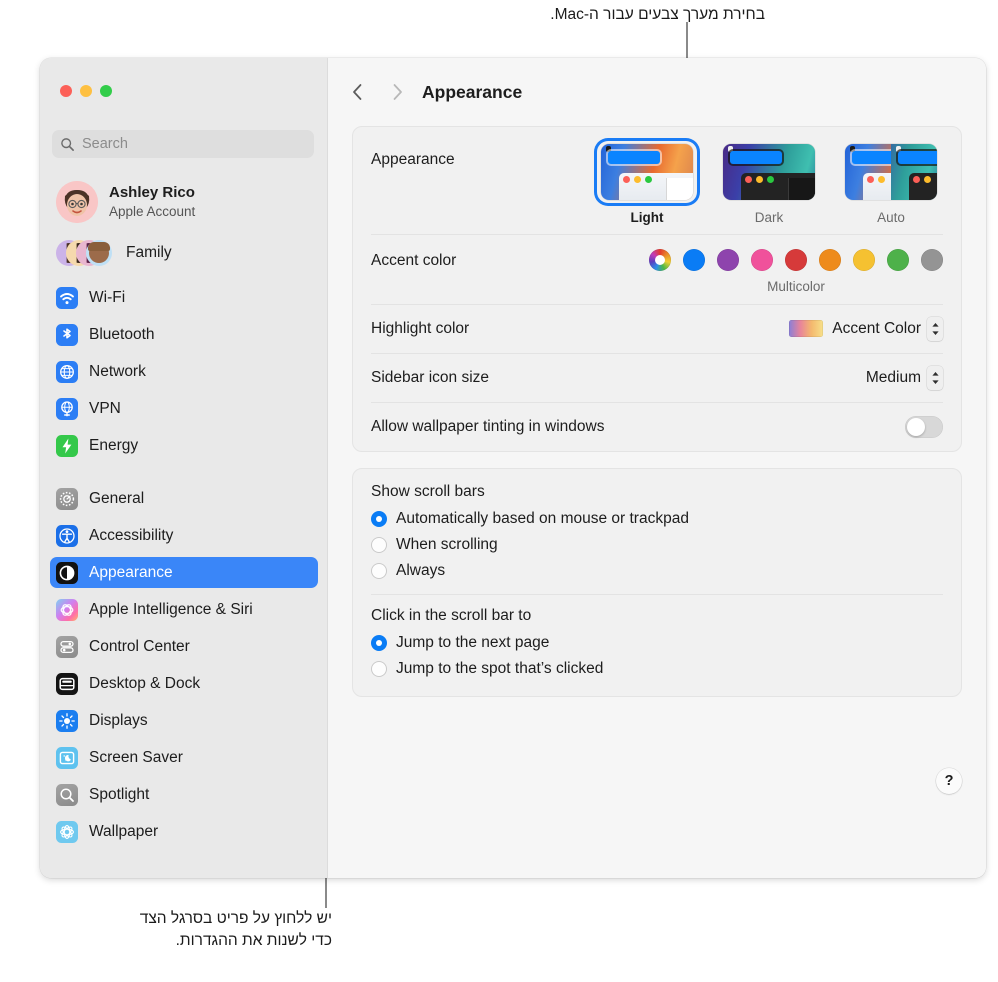 The width and height of the screenshot is (998, 982). I want to click on sidebar-item-network: Network, so click(184, 371).